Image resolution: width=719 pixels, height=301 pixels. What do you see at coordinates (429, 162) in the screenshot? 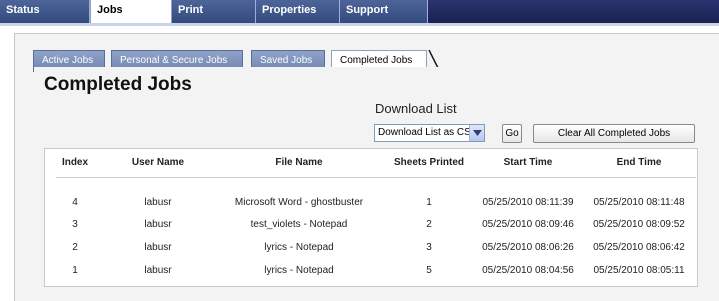
I see `col-header-sheets-printed: Sheets Printed` at bounding box center [429, 162].